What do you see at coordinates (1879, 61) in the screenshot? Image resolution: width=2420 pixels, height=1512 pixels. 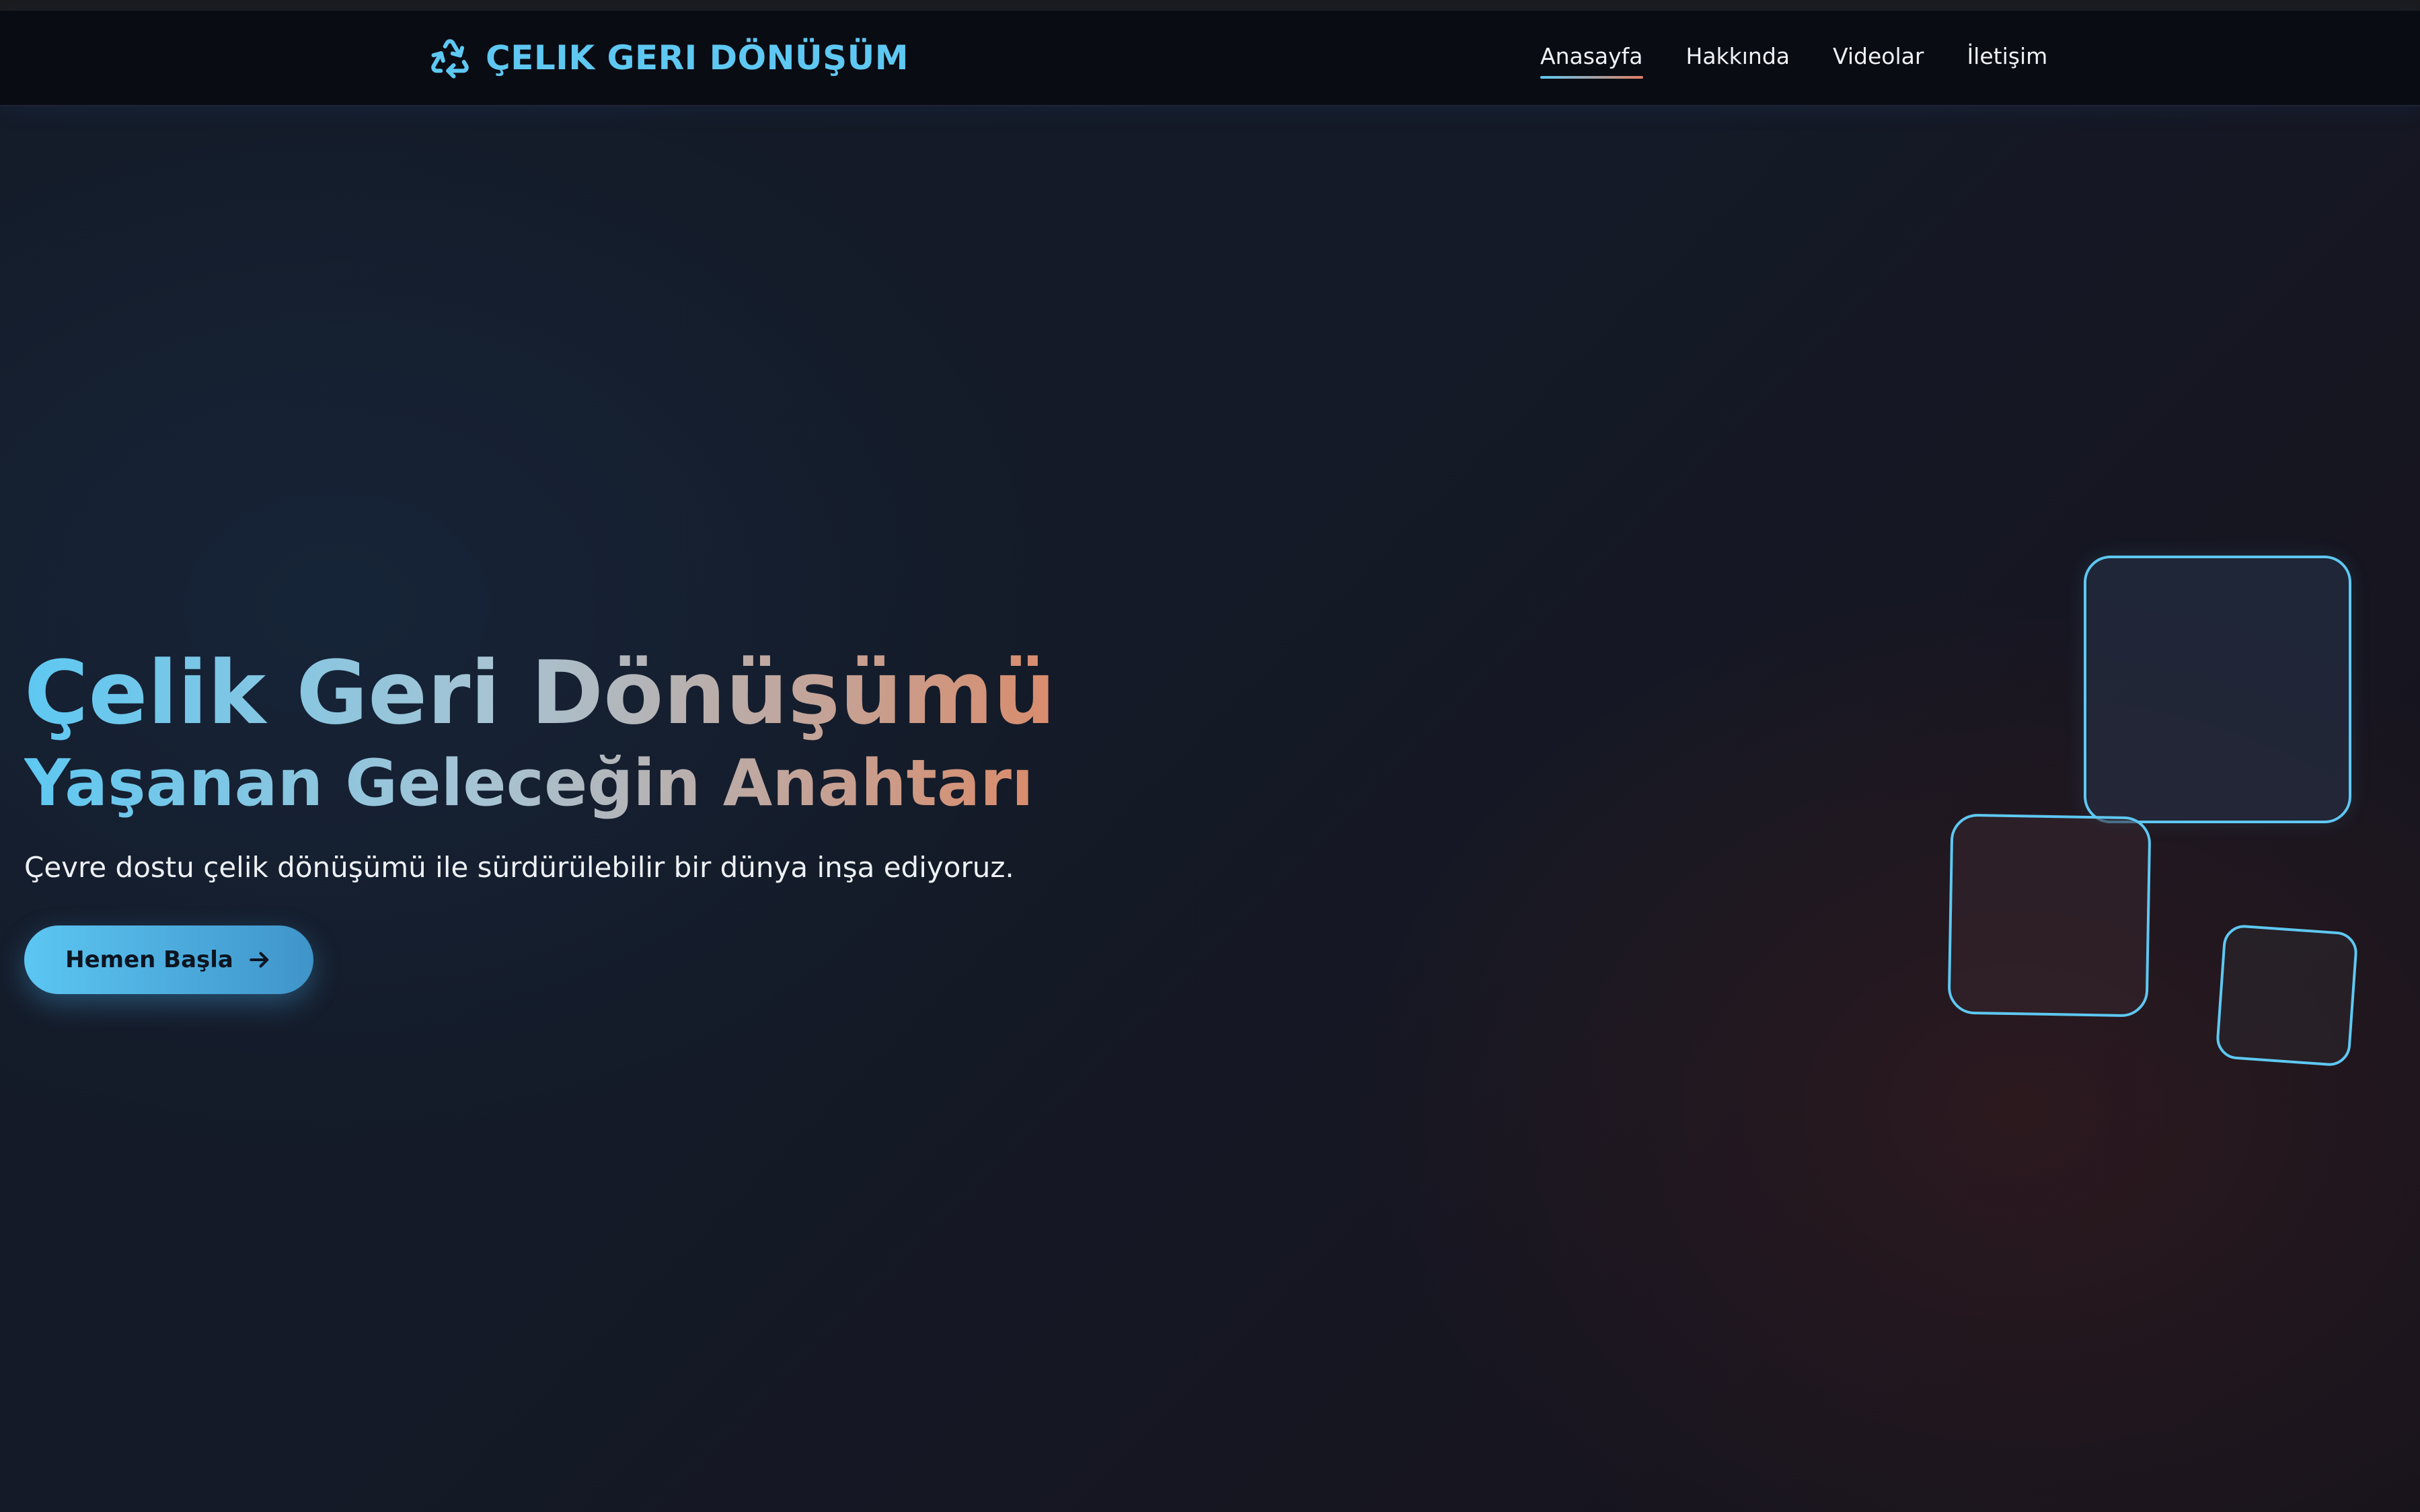 I see `nav-item-videolar: Videolar` at bounding box center [1879, 61].